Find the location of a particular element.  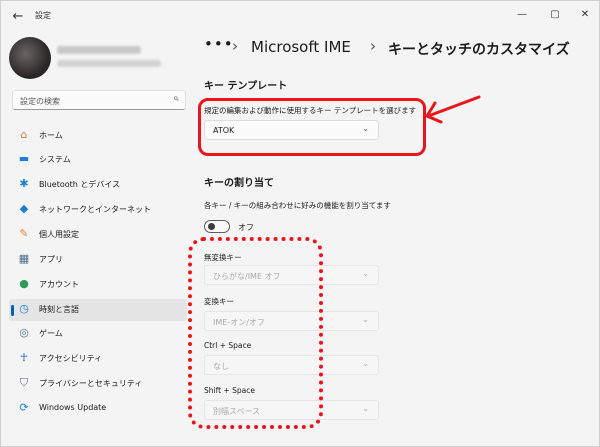

window-title: 設定 is located at coordinates (43, 15).